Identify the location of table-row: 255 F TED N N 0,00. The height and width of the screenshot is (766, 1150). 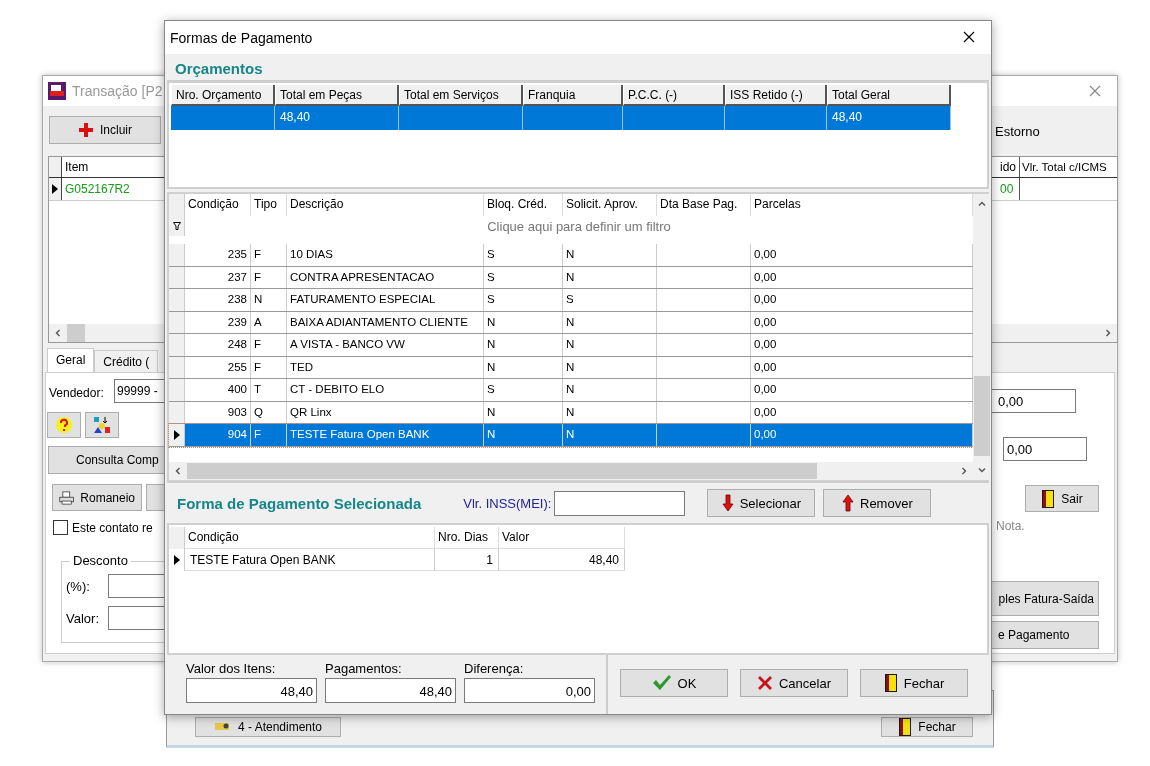
(571, 367).